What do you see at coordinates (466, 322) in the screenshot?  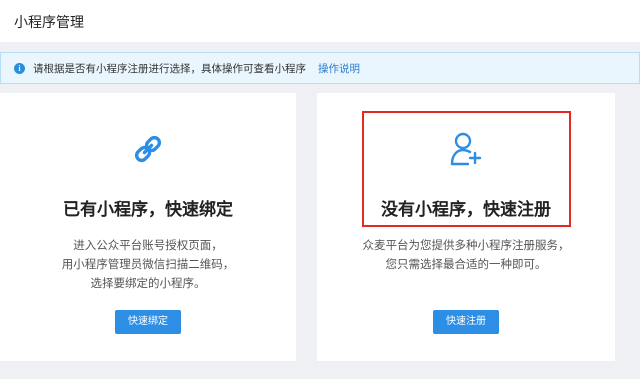 I see `quick-register-button: 快速注册` at bounding box center [466, 322].